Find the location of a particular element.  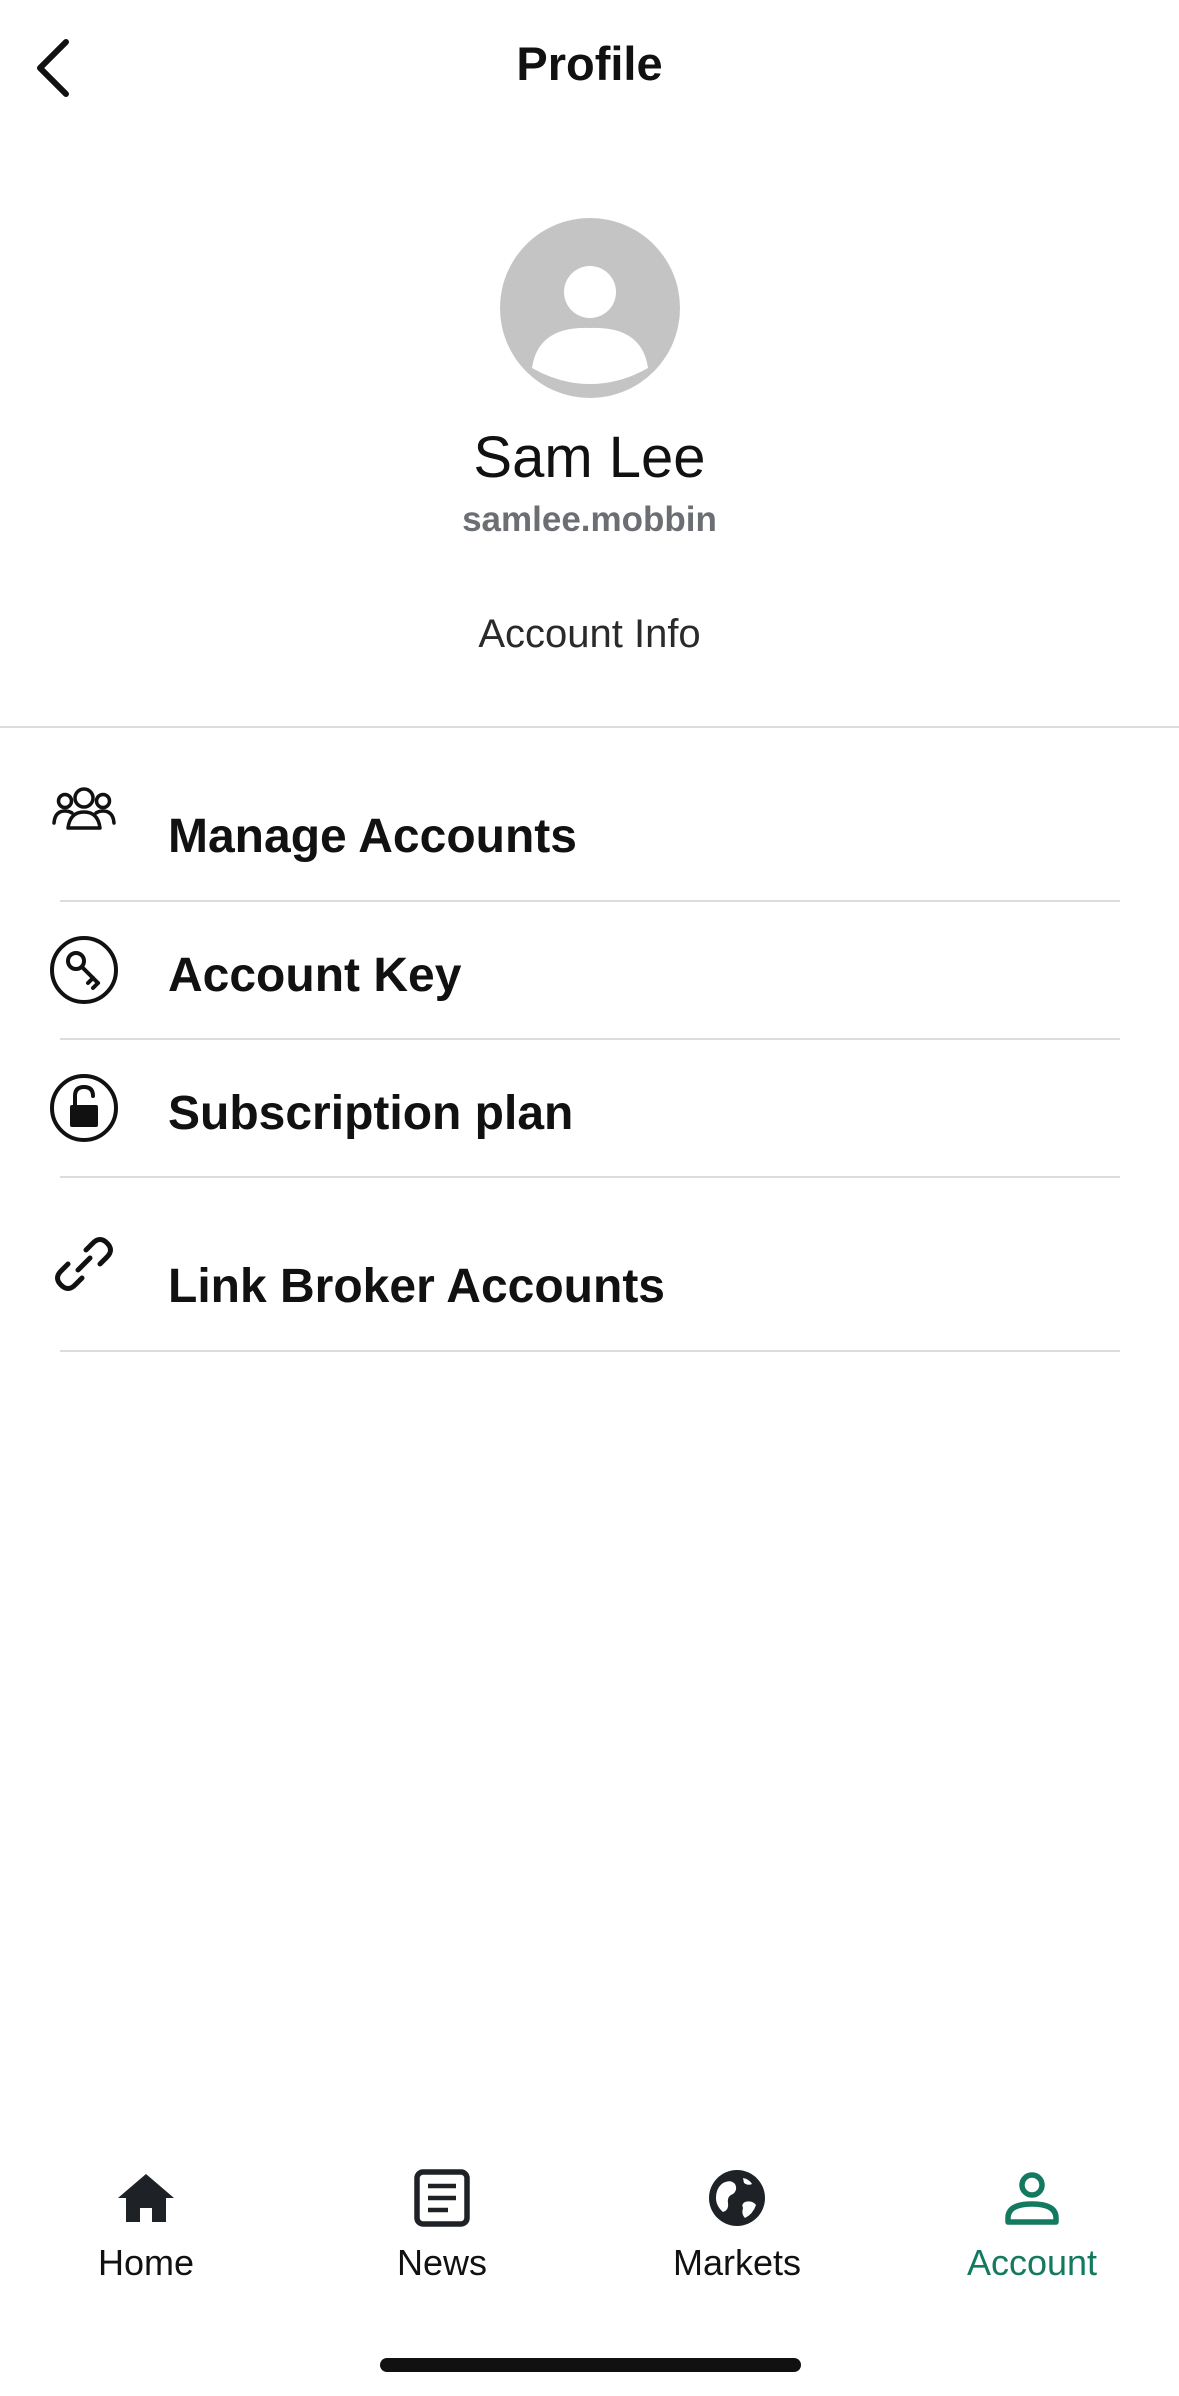

page-title: Profile is located at coordinates (589, 63).